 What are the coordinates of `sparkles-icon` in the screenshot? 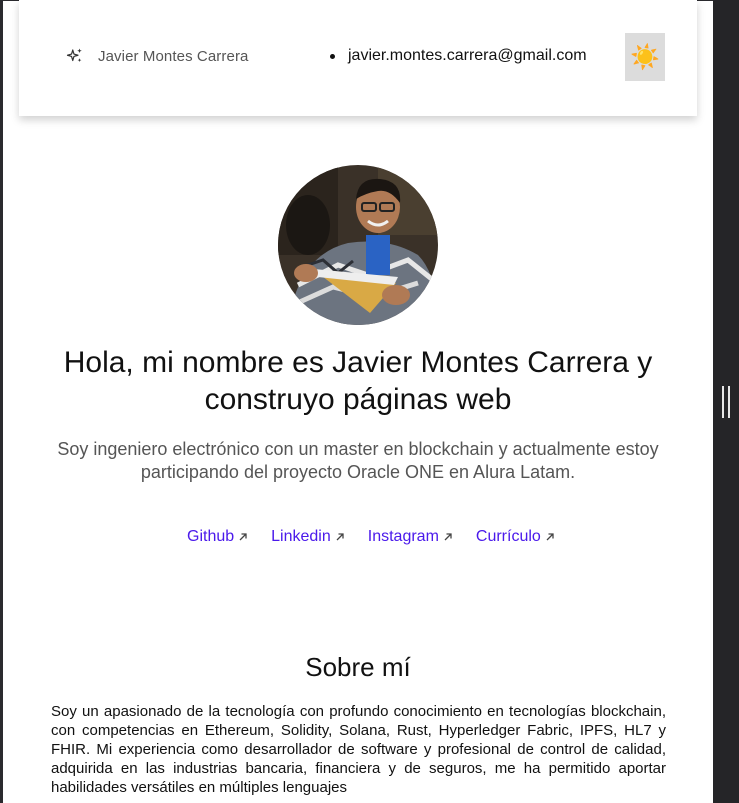 It's located at (74, 55).